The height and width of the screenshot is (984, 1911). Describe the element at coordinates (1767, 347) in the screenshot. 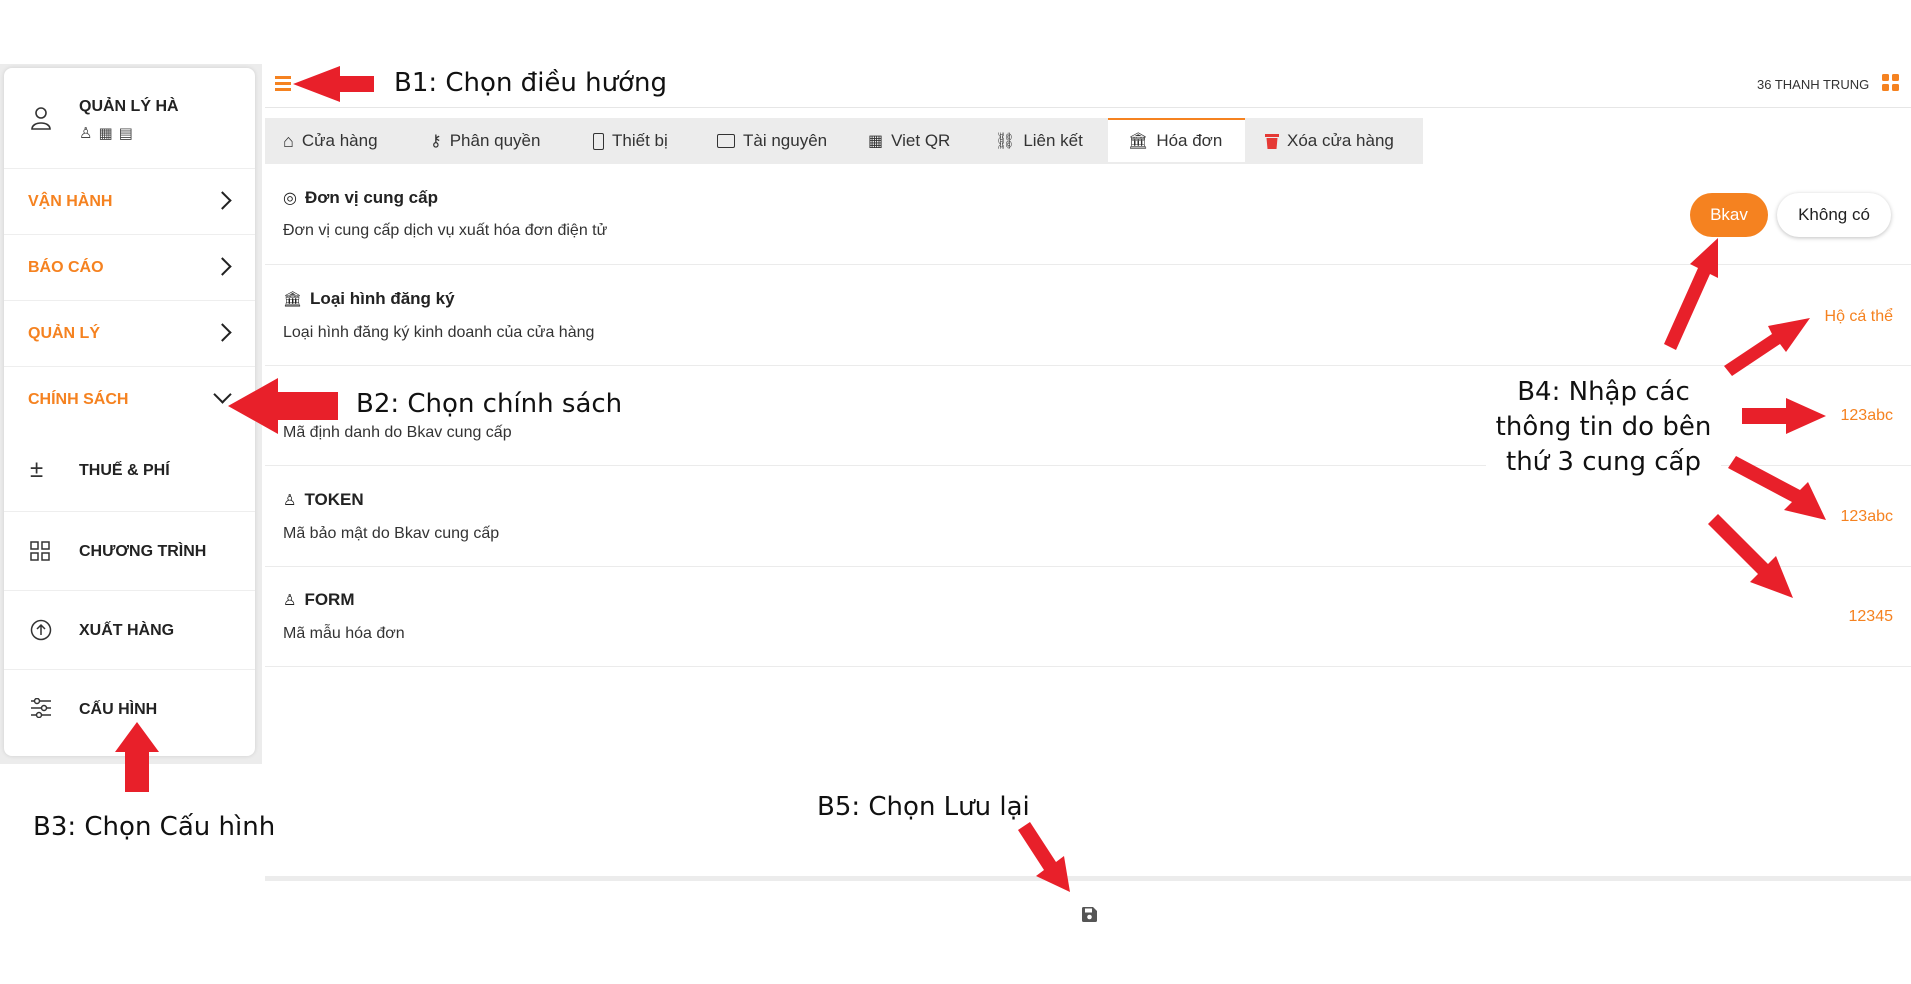

I see `arrow-b4-type` at that location.